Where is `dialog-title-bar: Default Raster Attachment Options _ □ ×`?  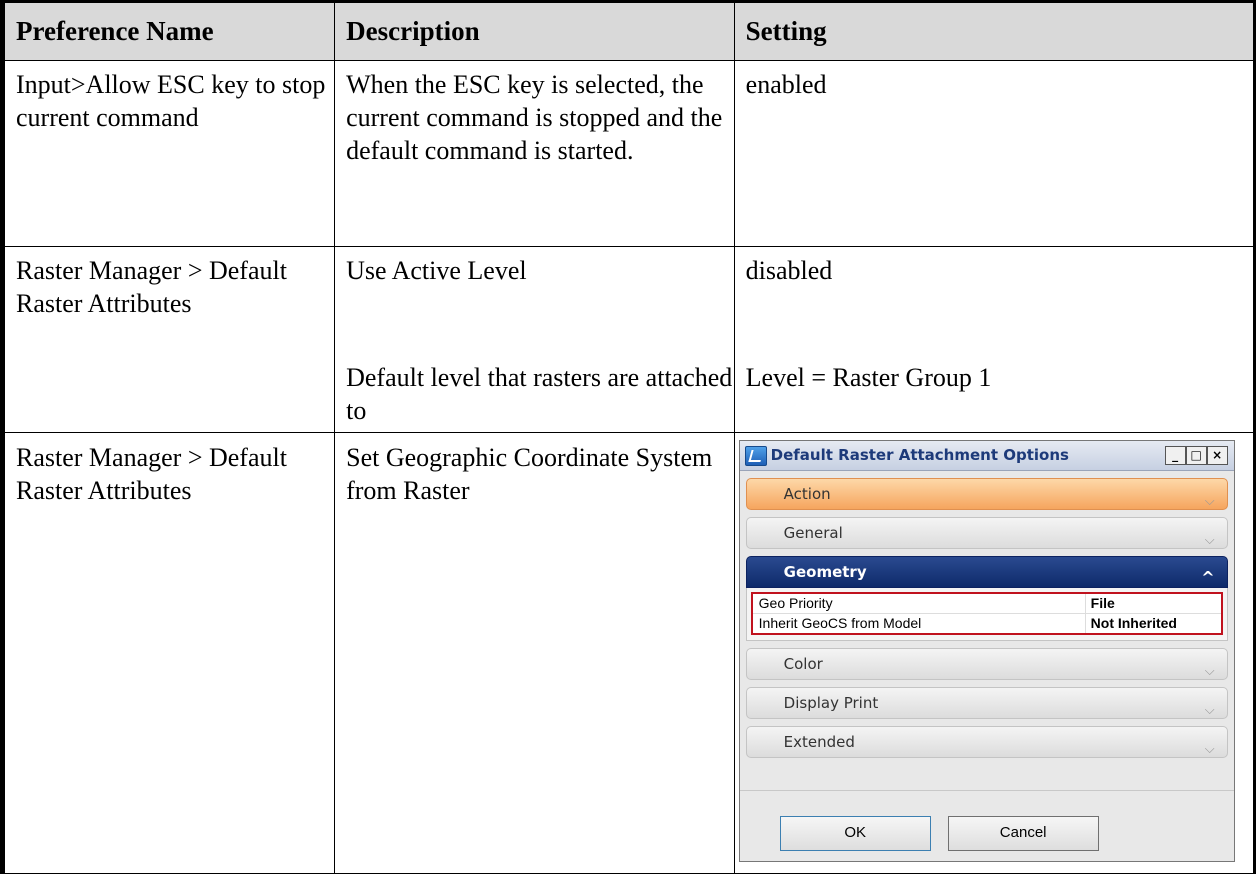
dialog-title-bar: Default Raster Attachment Options _ □ × is located at coordinates (986, 456).